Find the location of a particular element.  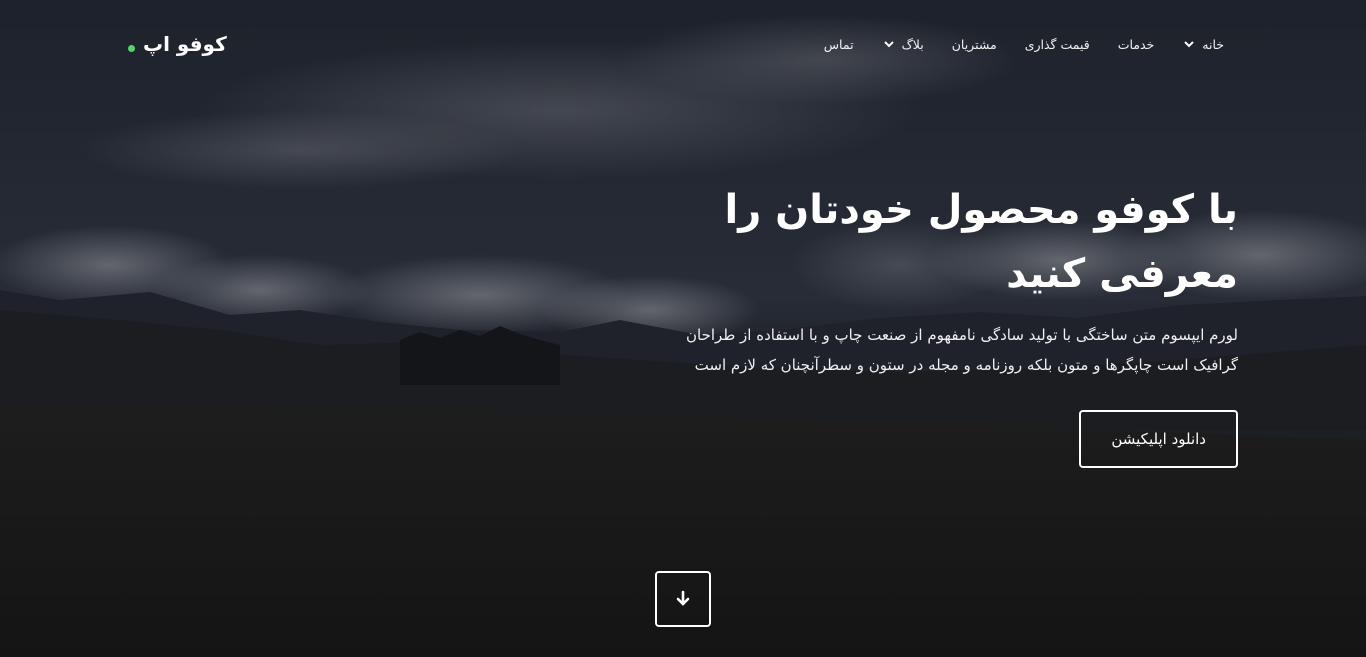

nav-item-label: خانه is located at coordinates (1213, 44).